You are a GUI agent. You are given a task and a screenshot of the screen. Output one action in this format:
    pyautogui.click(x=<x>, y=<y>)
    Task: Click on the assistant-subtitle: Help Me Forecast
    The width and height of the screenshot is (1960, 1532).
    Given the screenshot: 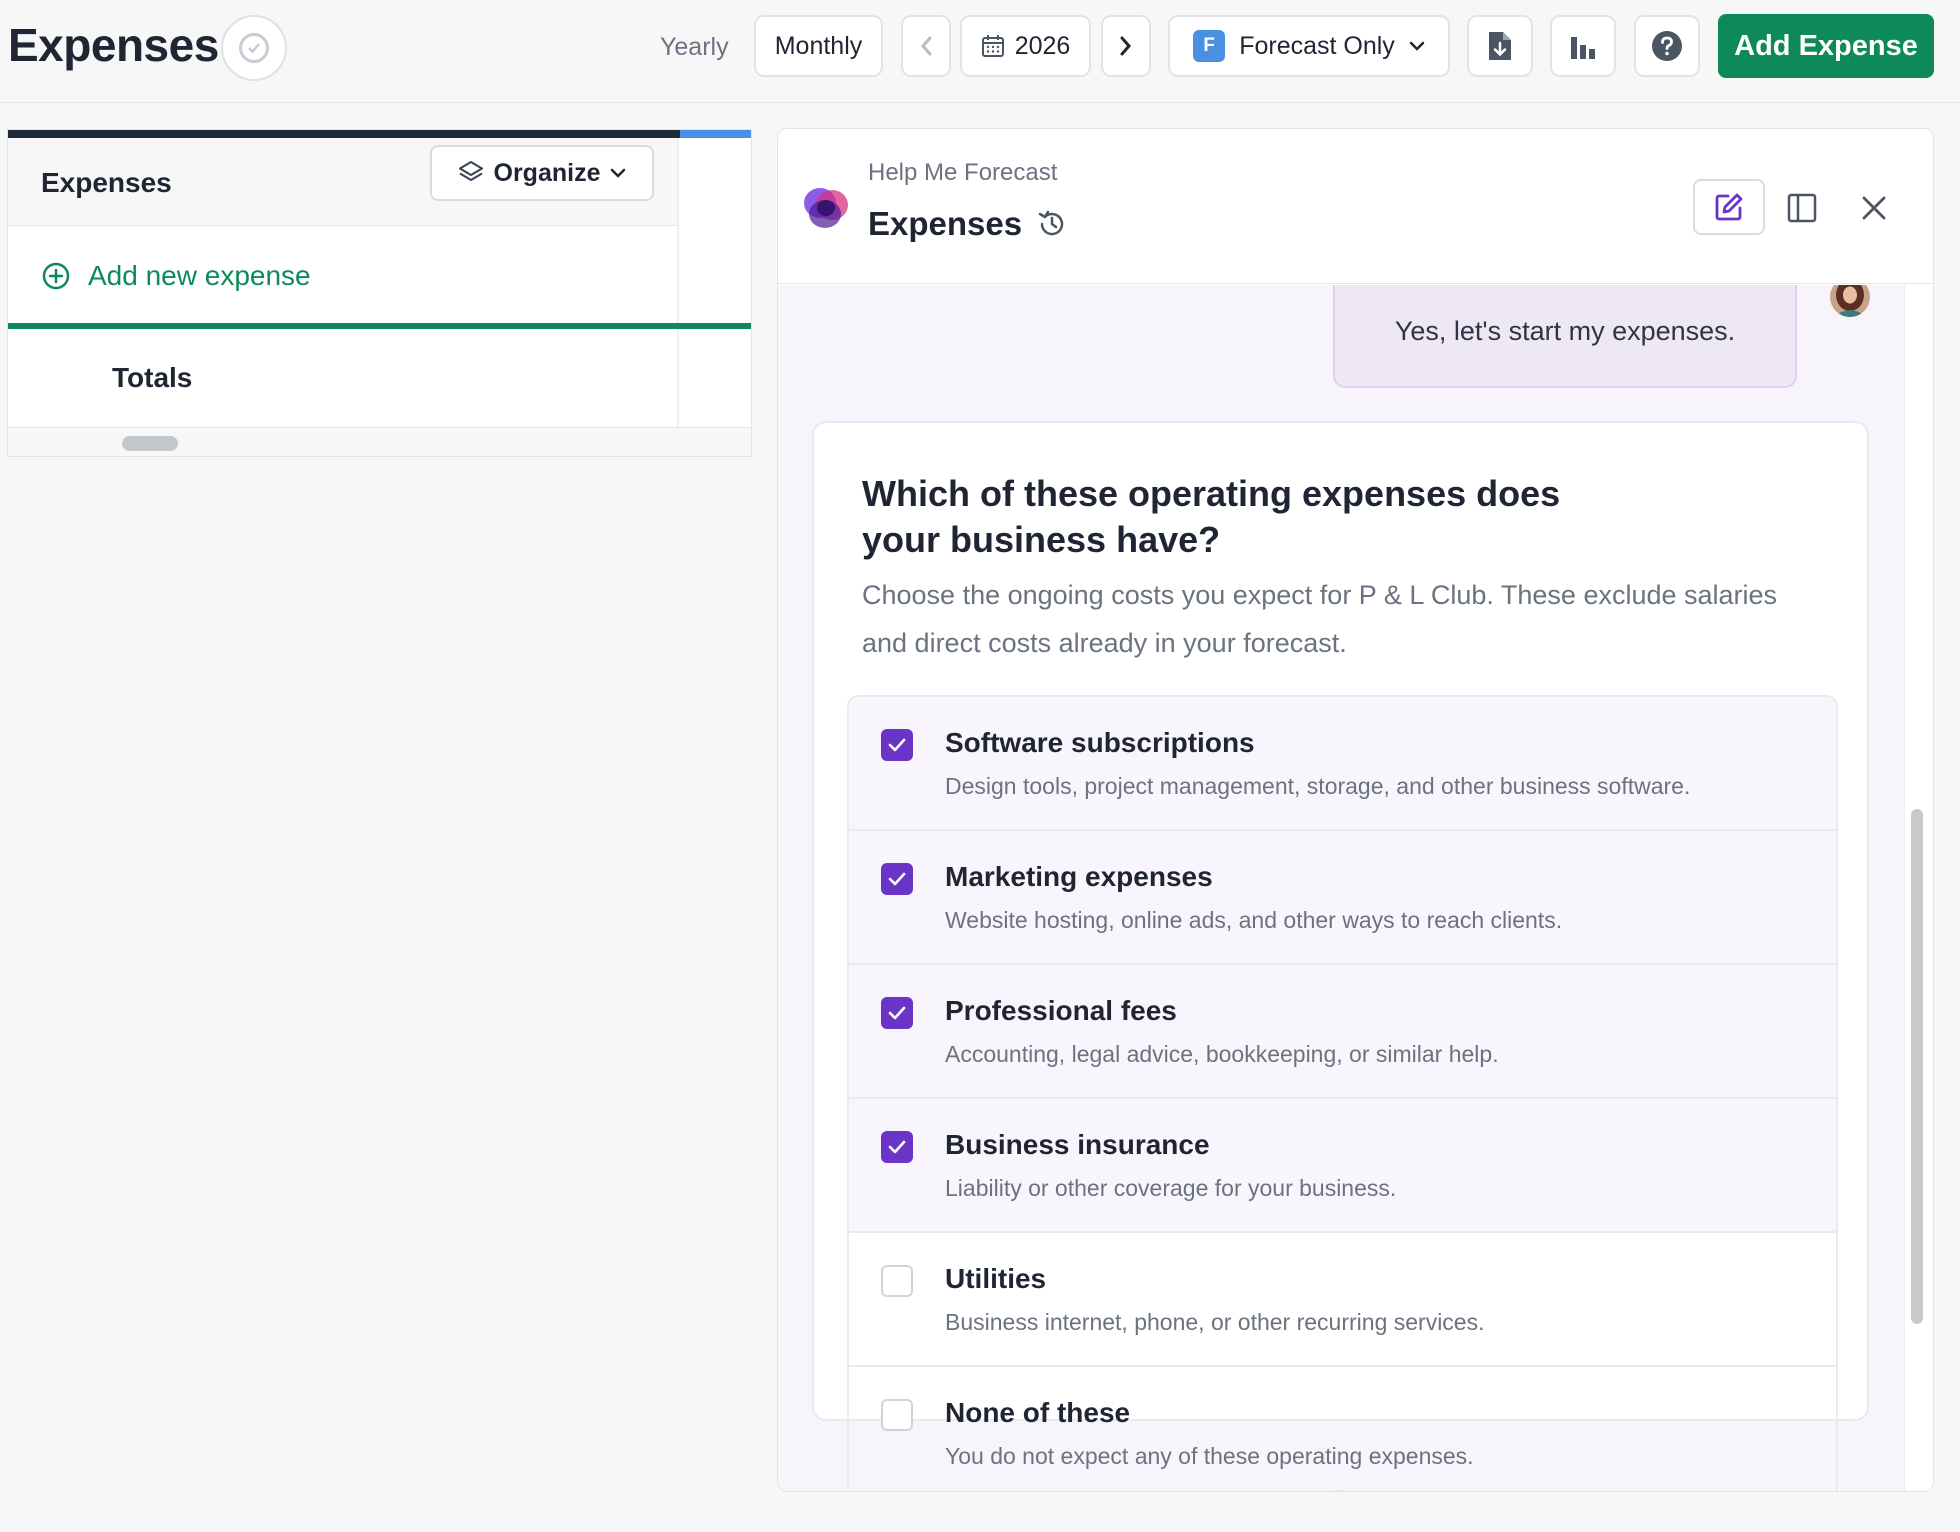 What is the action you would take?
    pyautogui.click(x=963, y=172)
    